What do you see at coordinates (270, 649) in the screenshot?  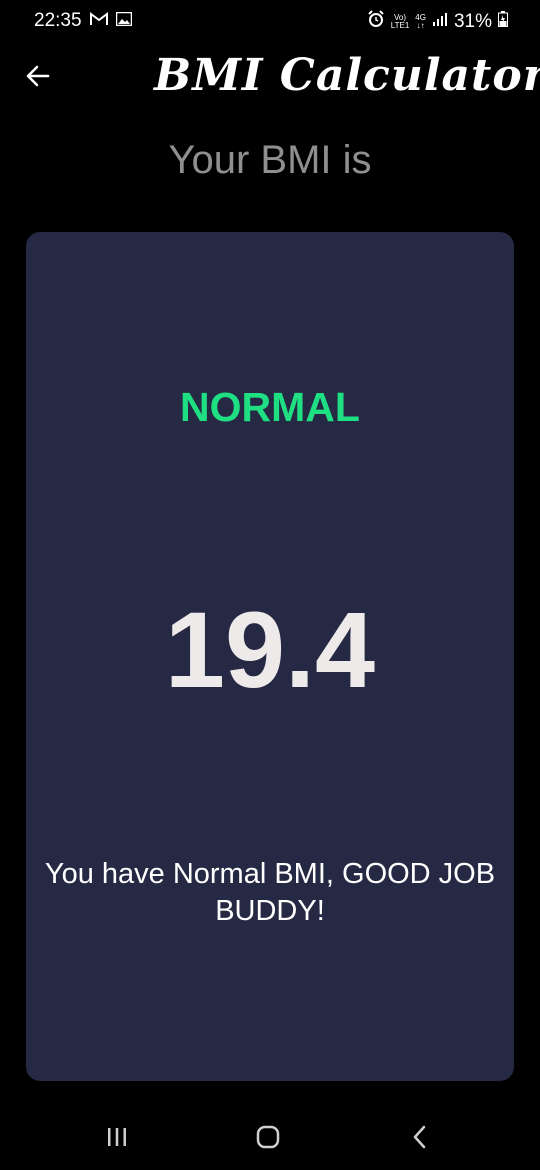 I see `bmi-value: 19.4` at bounding box center [270, 649].